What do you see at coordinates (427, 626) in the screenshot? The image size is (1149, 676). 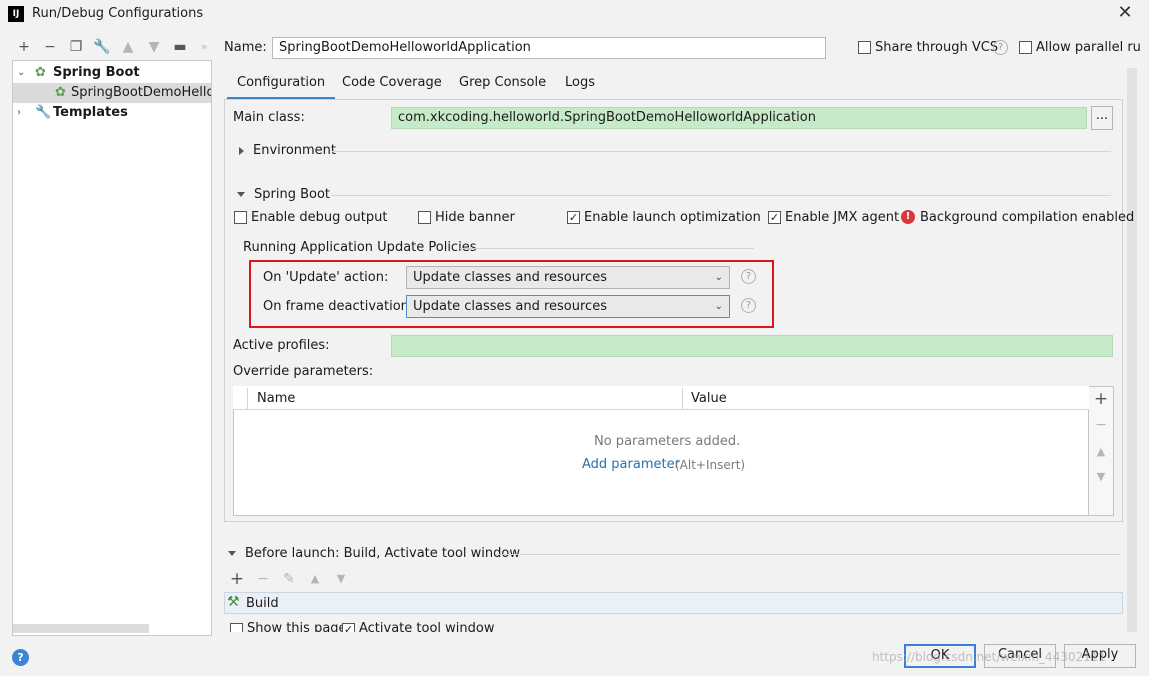 I see `activate-window-label: Activate tool window` at bounding box center [427, 626].